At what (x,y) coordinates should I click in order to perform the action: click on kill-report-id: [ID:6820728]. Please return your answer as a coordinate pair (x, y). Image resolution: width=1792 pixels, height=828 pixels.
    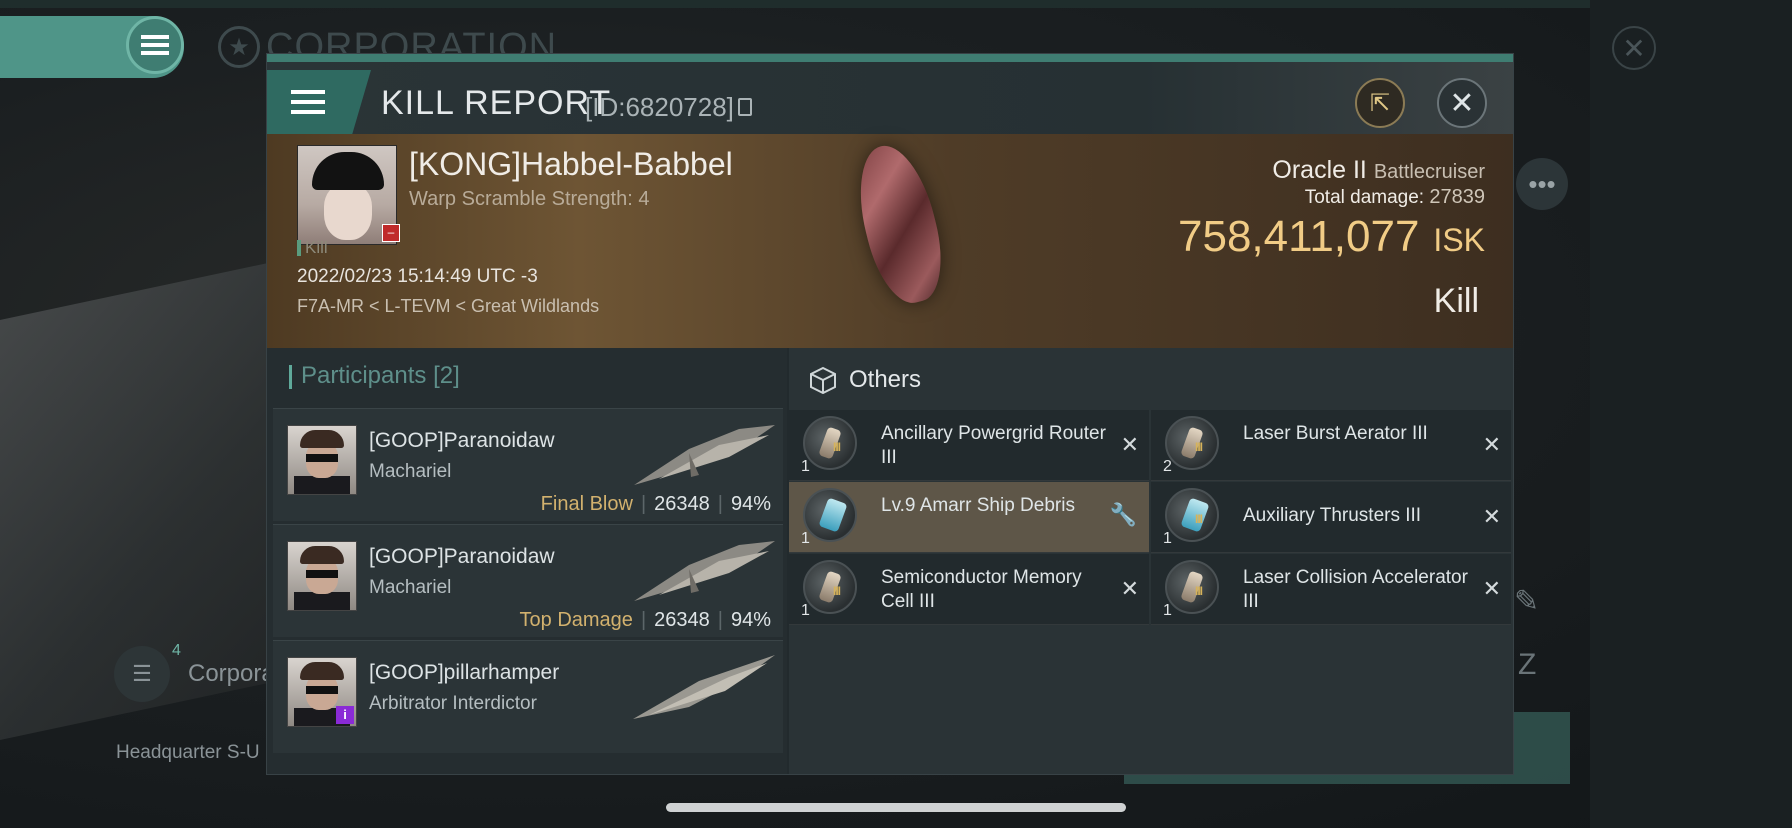
    Looking at the image, I should click on (659, 107).